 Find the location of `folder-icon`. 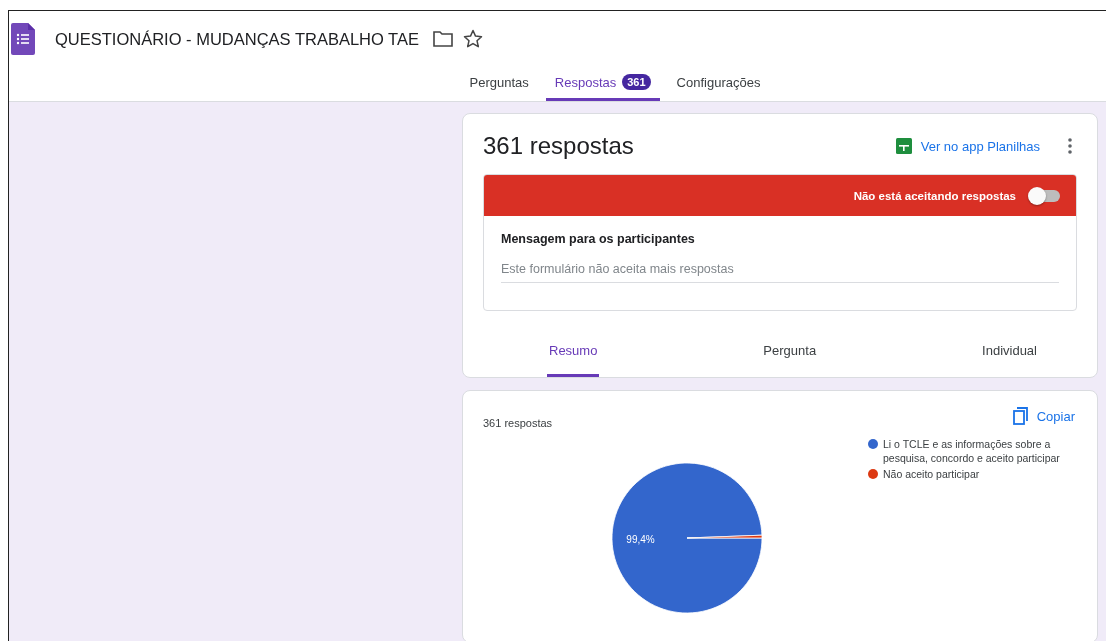

folder-icon is located at coordinates (443, 39).